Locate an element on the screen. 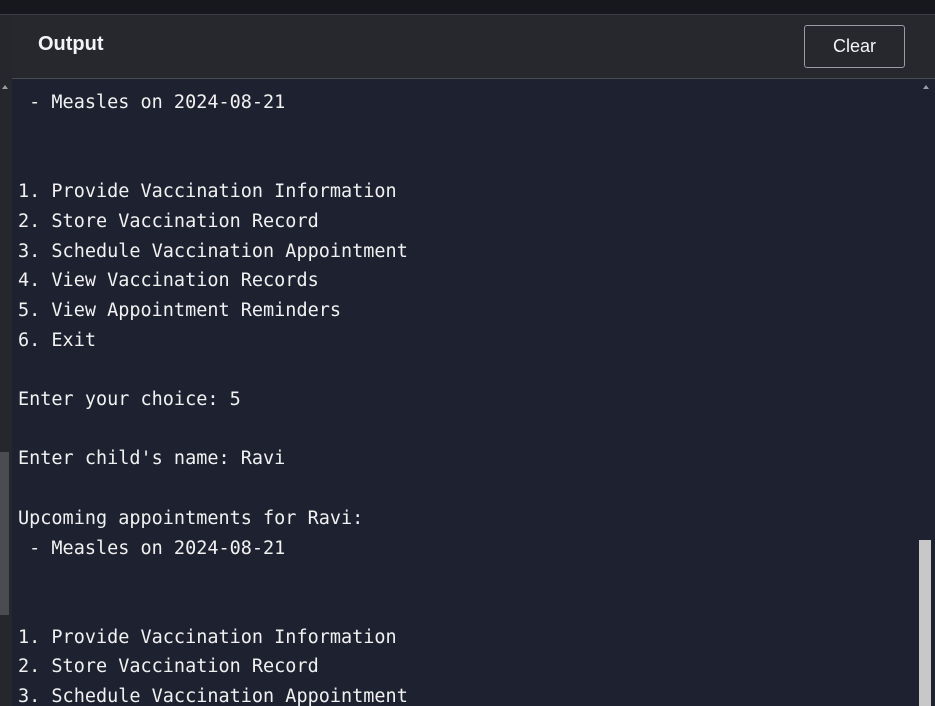 This screenshot has width=935, height=706. clear-button: Clear is located at coordinates (854, 46).